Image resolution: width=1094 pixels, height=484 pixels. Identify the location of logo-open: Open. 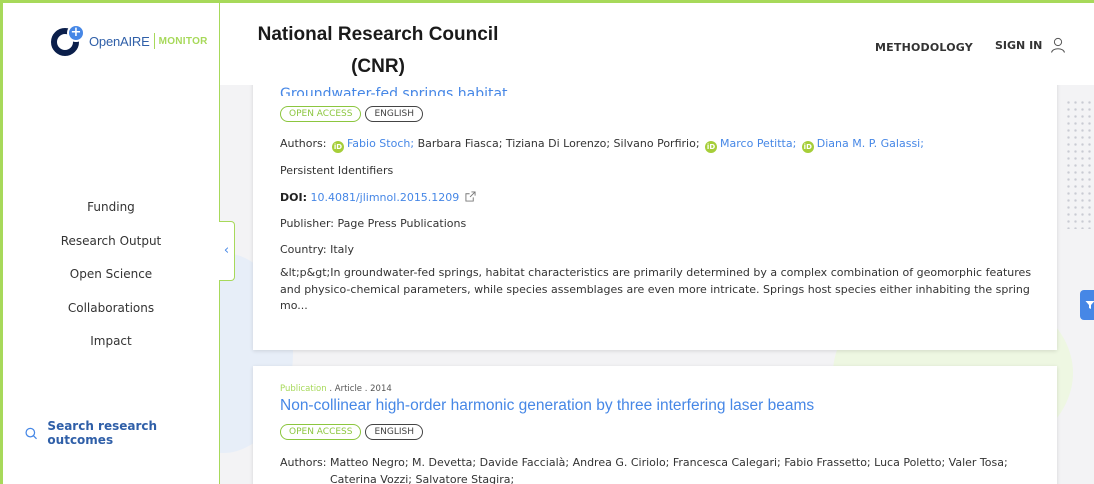
(105, 41).